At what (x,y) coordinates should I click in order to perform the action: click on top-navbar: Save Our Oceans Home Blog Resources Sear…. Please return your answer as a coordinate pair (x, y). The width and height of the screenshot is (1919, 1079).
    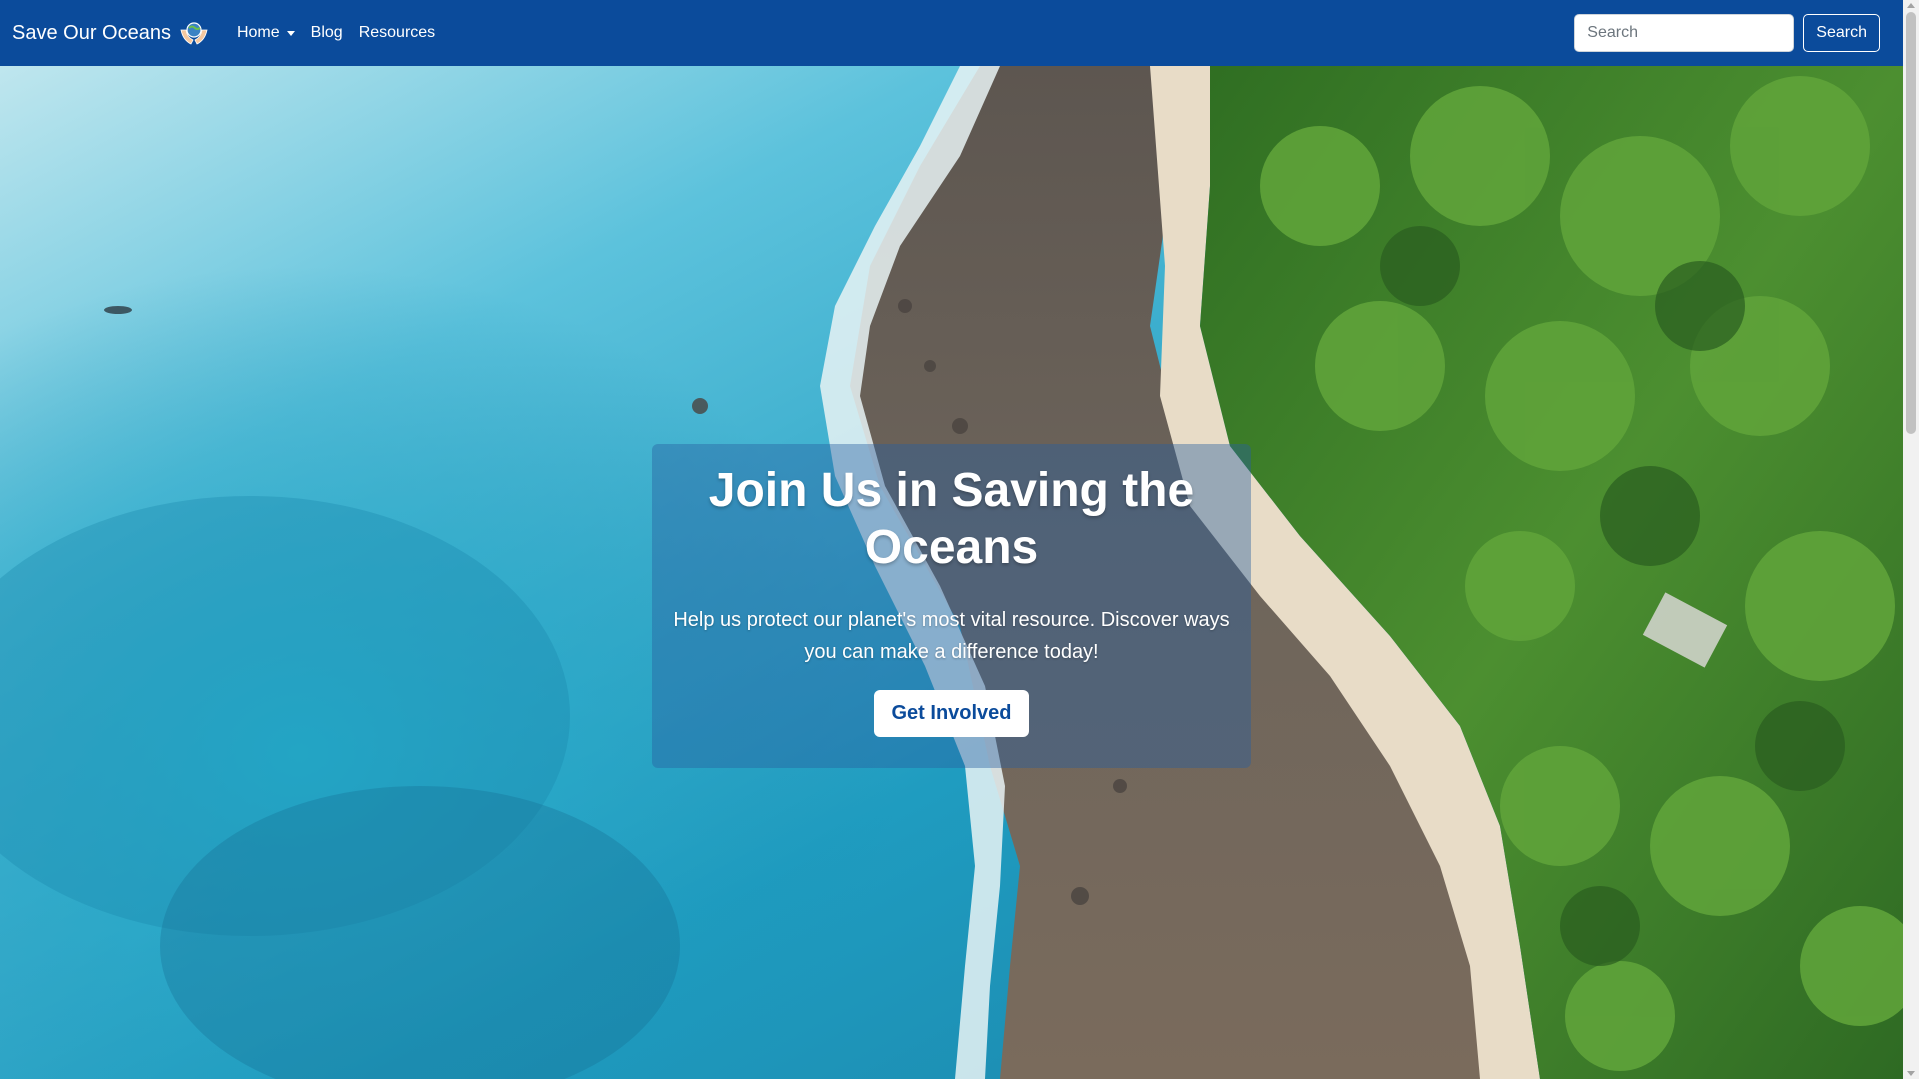
    Looking at the image, I should click on (951, 33).